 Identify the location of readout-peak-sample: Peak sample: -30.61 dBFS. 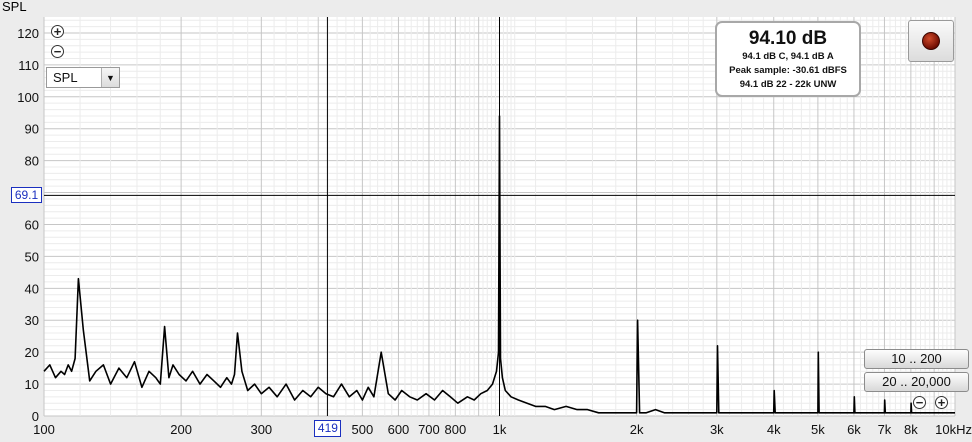
(788, 70).